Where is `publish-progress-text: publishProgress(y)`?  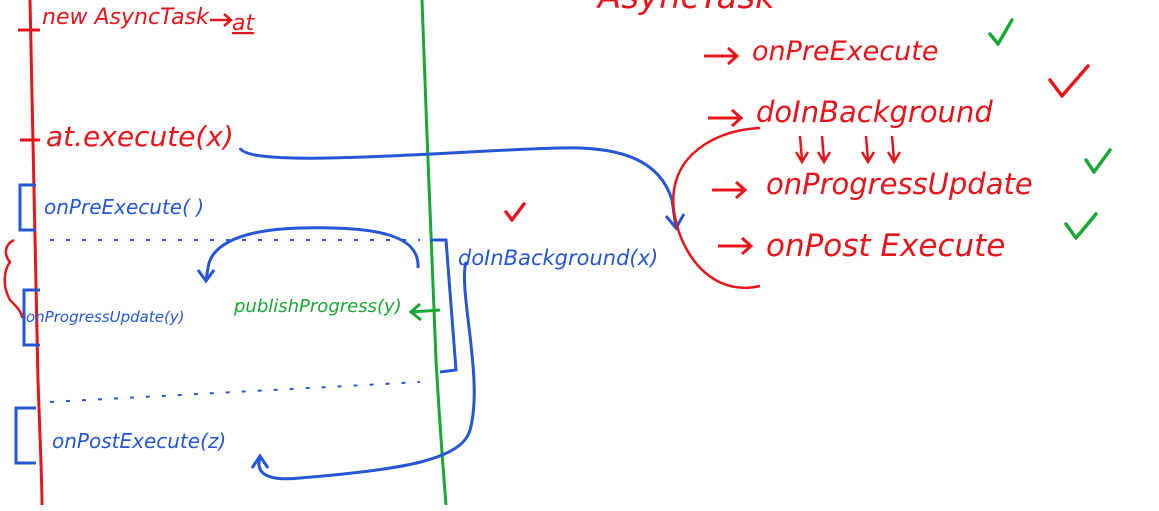 publish-progress-text: publishProgress(y) is located at coordinates (317, 306).